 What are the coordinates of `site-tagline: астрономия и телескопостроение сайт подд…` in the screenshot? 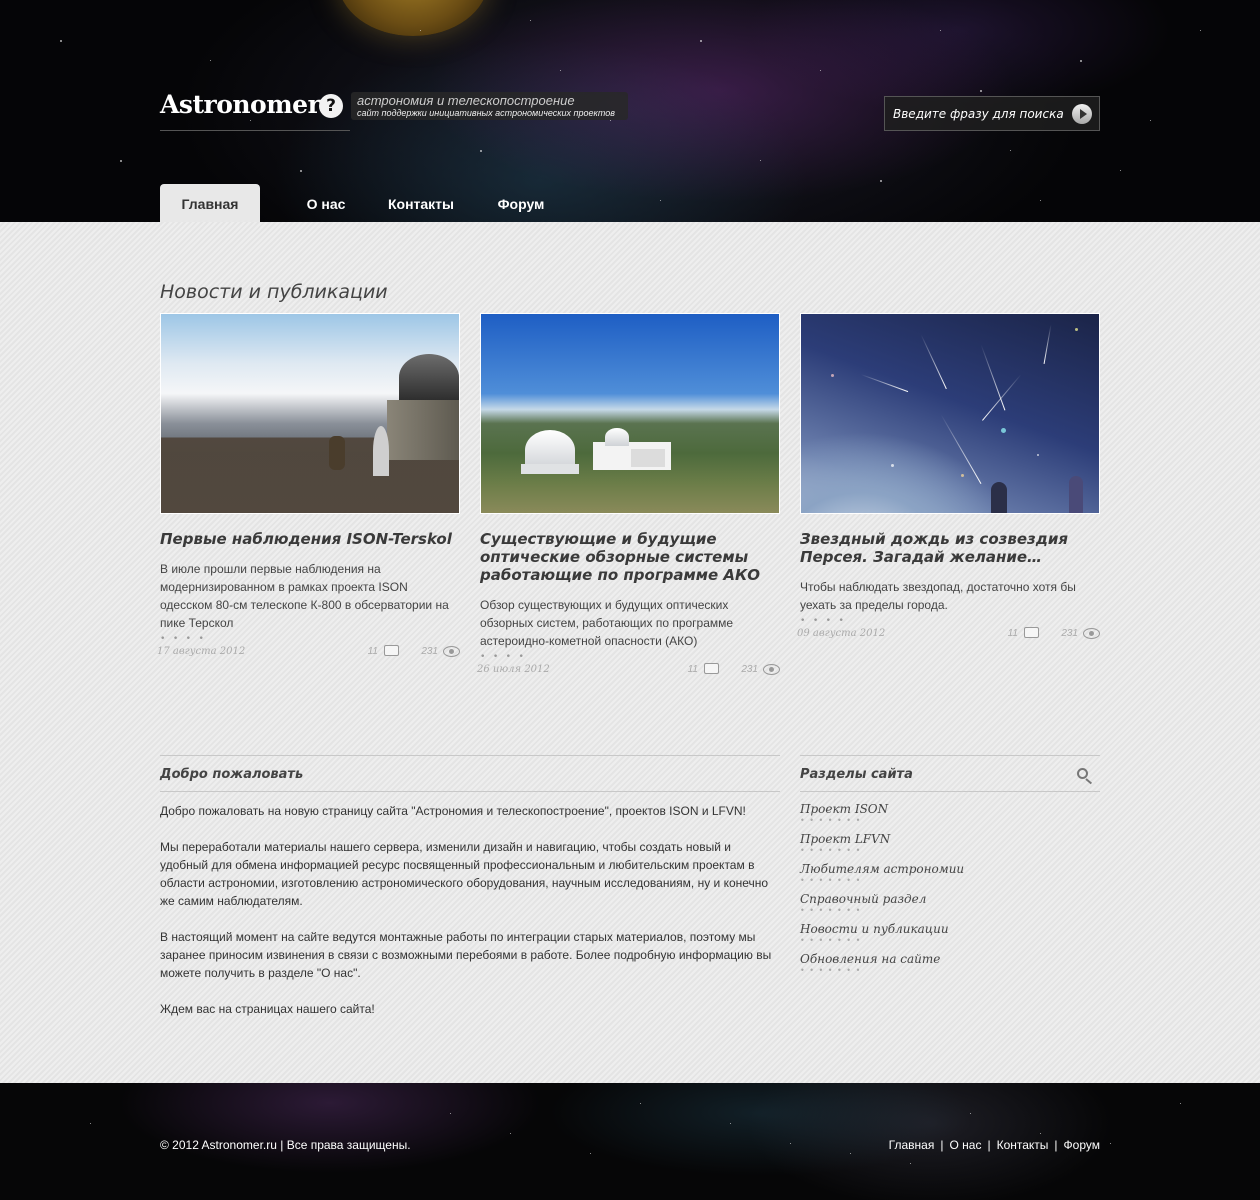 It's located at (489, 106).